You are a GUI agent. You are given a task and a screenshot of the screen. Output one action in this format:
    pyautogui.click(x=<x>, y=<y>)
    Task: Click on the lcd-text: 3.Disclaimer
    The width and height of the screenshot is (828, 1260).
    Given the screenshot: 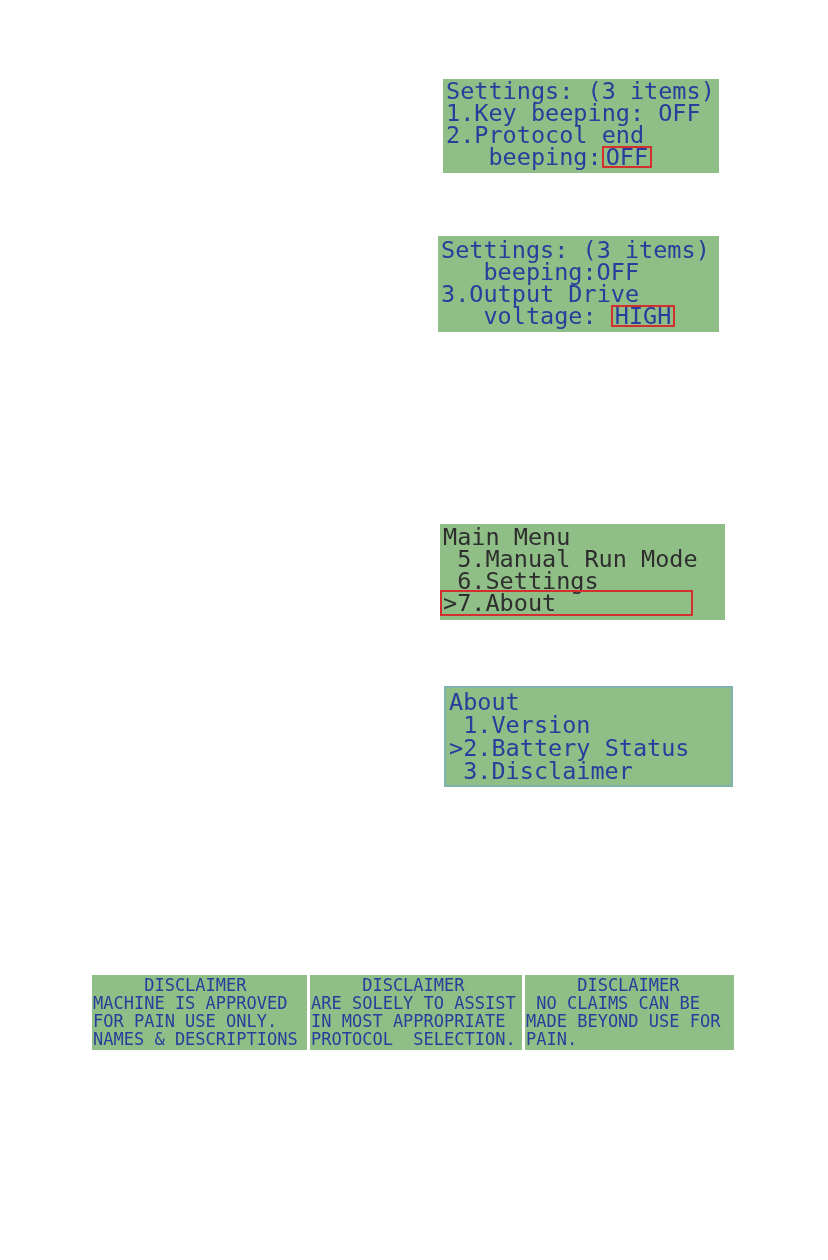 What is the action you would take?
    pyautogui.click(x=548, y=770)
    